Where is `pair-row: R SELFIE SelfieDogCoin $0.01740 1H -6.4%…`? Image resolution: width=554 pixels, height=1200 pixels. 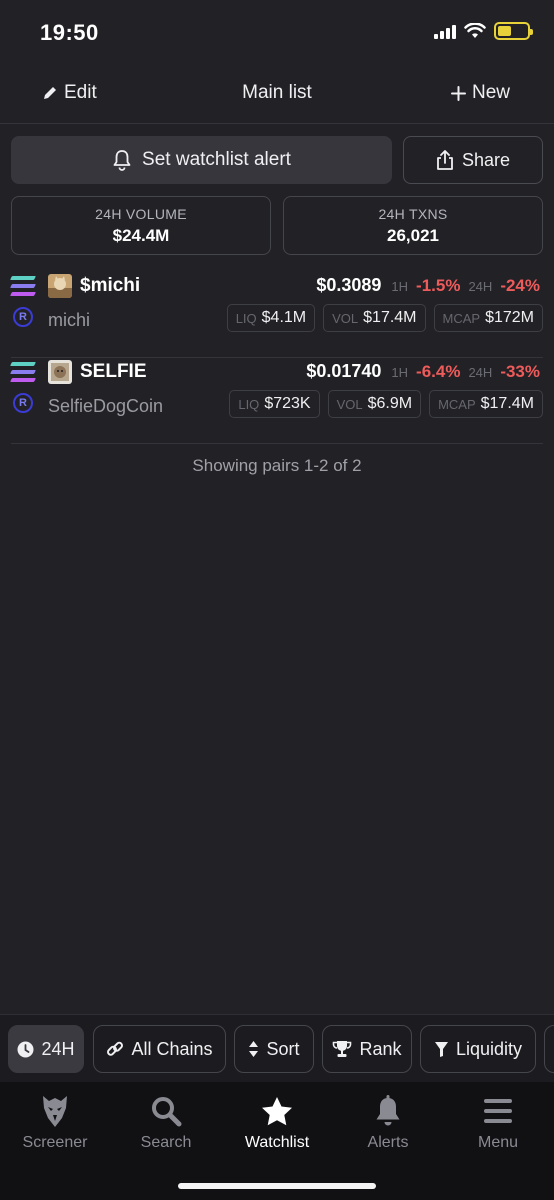
pair-row: R SELFIE SelfieDogCoin $0.01740 1H -6.4%… is located at coordinates (276, 401).